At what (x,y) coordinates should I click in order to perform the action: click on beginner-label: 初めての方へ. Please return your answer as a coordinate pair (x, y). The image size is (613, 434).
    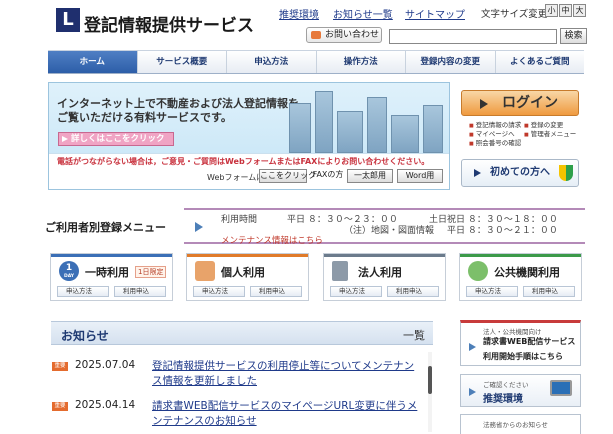
    Looking at the image, I should click on (520, 172).